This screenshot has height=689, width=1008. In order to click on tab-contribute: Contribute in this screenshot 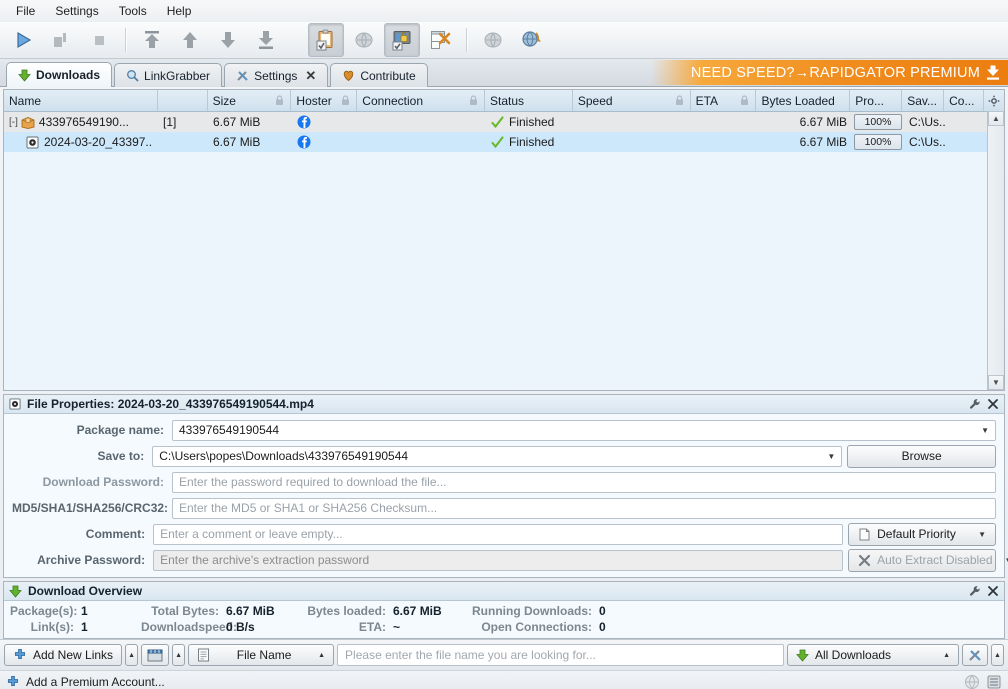, I will do `click(379, 75)`.